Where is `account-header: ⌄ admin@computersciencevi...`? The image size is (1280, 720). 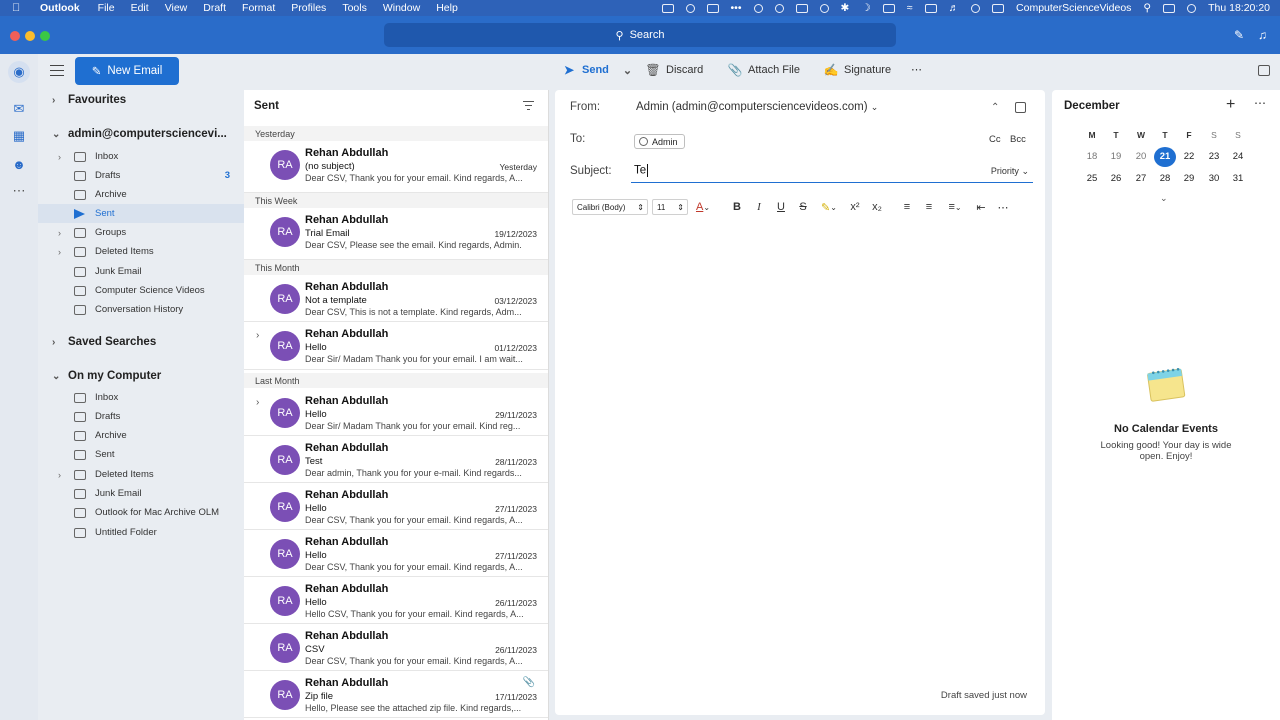
account-header: ⌄ admin@computersciencevi... is located at coordinates (139, 134).